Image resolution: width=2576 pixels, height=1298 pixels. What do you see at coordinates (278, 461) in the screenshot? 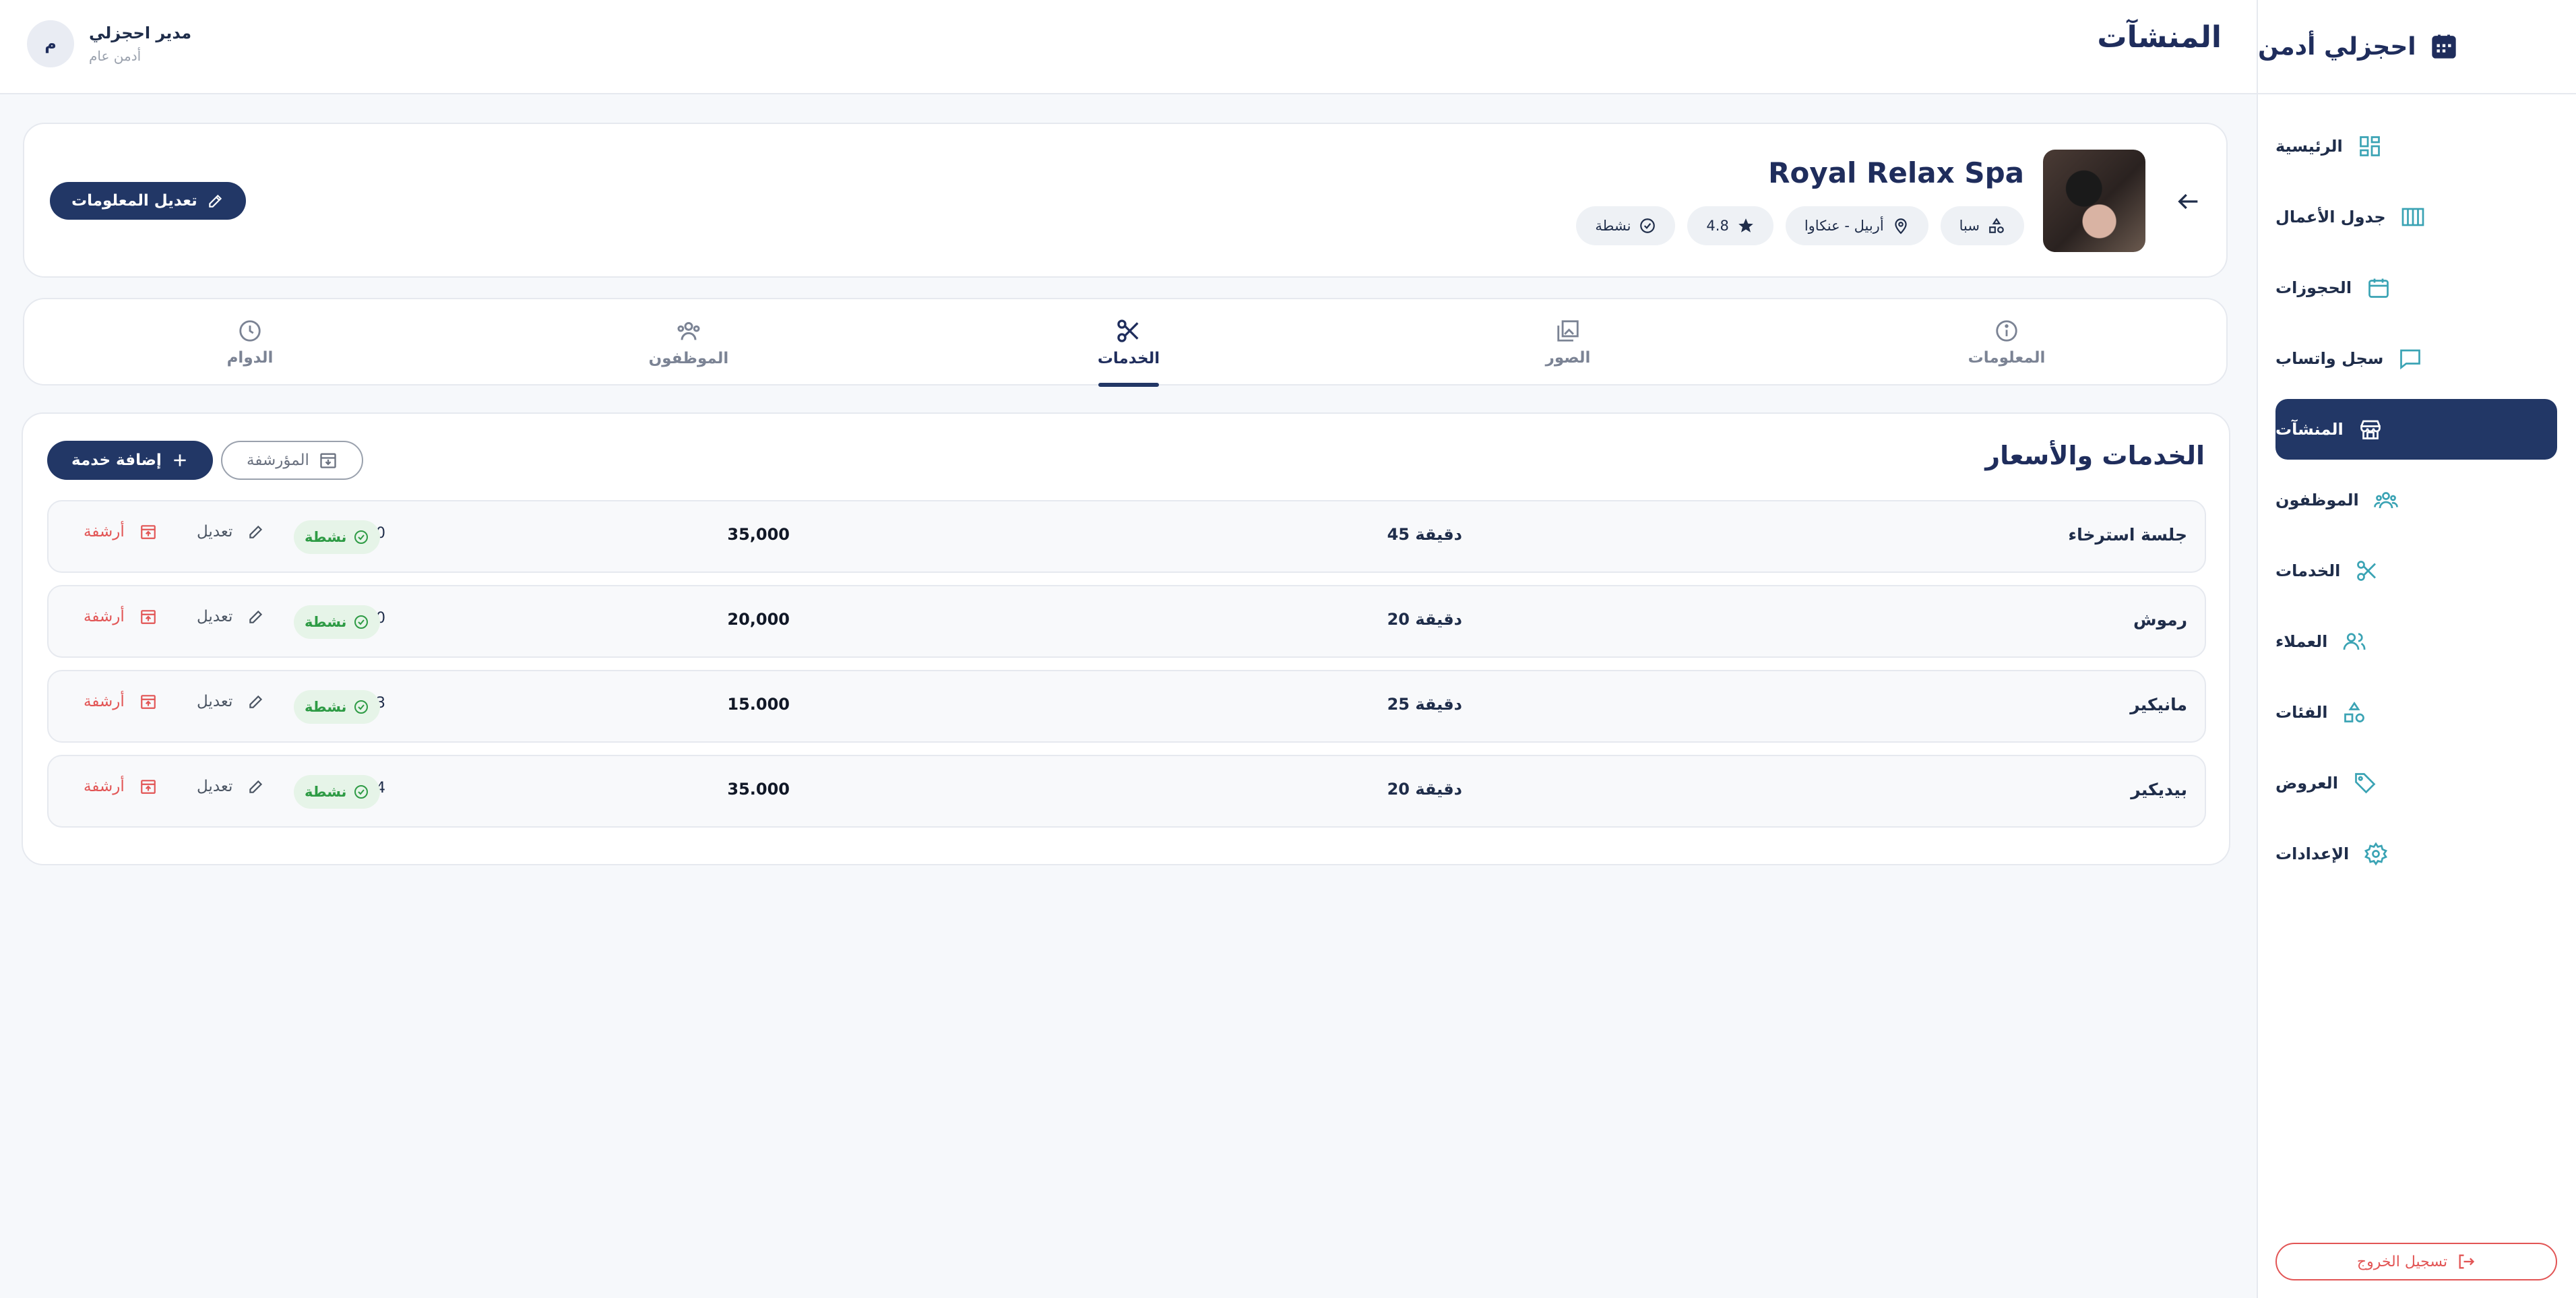
I see `archived-label: المؤرشفة` at bounding box center [278, 461].